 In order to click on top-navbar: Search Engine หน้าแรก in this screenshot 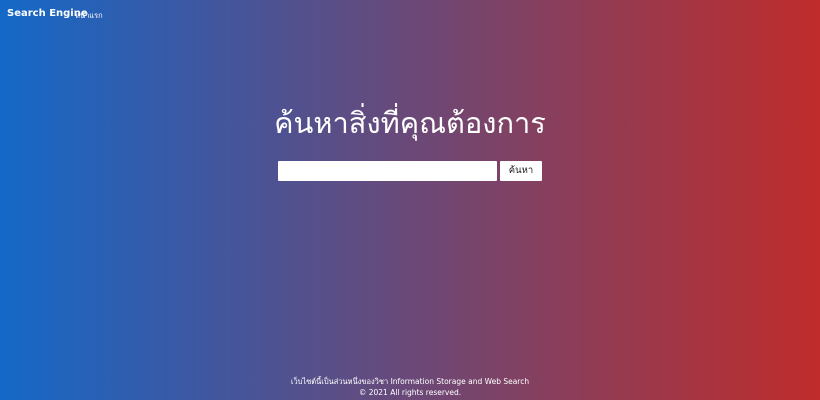, I will do `click(410, 14)`.